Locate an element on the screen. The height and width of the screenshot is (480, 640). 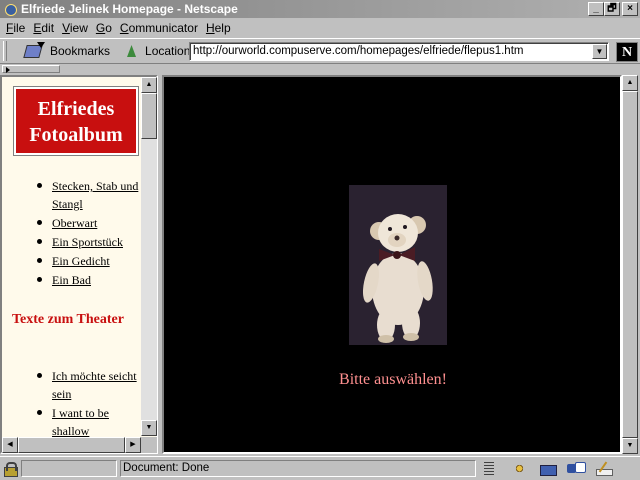
link-ein-sportstueck: Ein Sportstück is located at coordinates (87, 242).